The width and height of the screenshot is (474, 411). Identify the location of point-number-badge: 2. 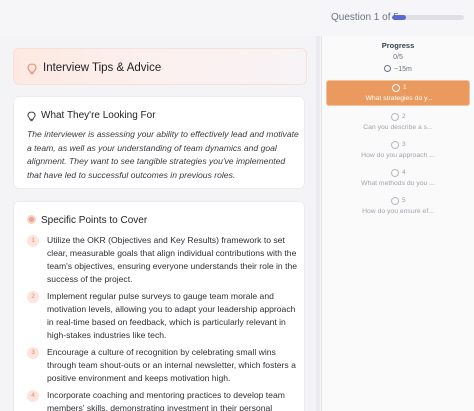
(33, 297).